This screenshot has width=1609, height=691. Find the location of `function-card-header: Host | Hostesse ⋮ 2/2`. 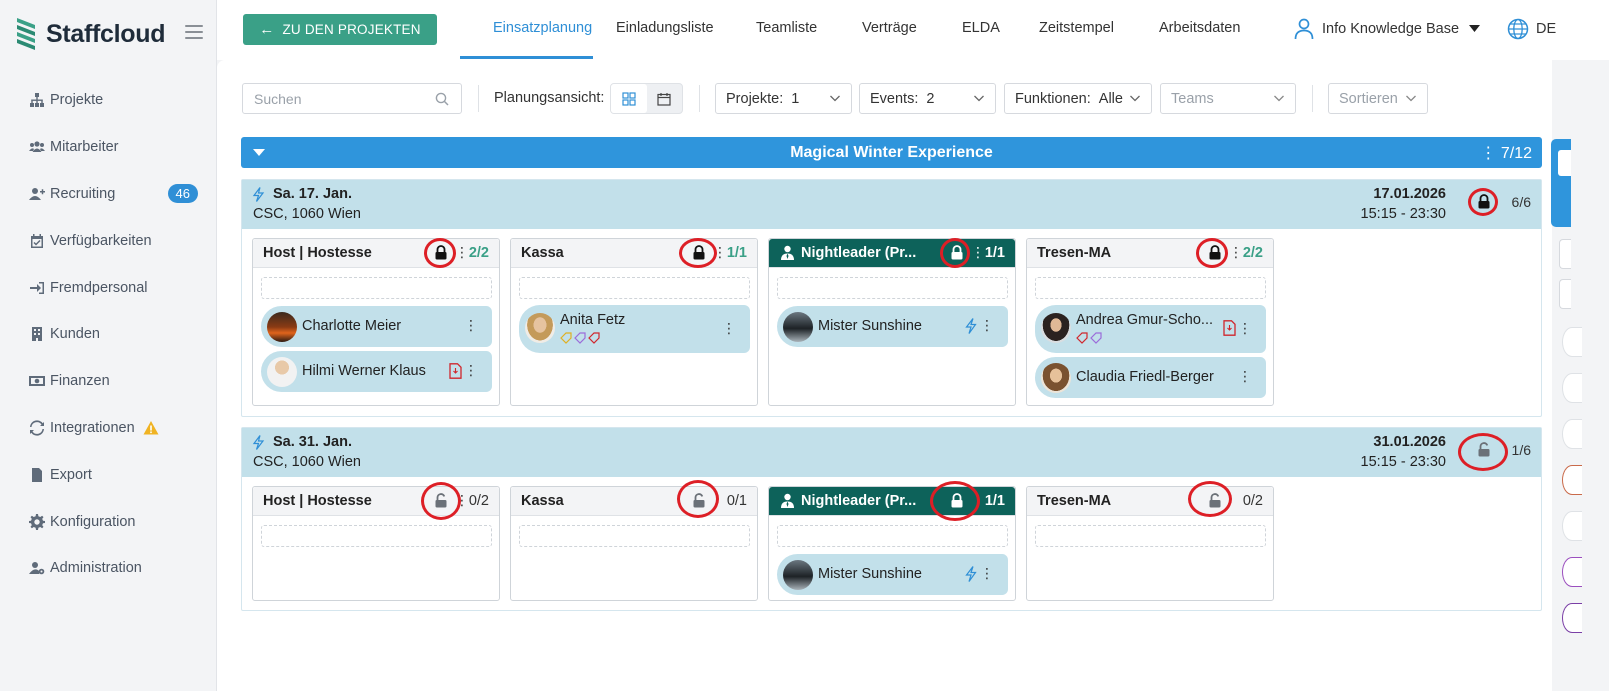

function-card-header: Host | Hostesse ⋮ 2/2 is located at coordinates (376, 253).